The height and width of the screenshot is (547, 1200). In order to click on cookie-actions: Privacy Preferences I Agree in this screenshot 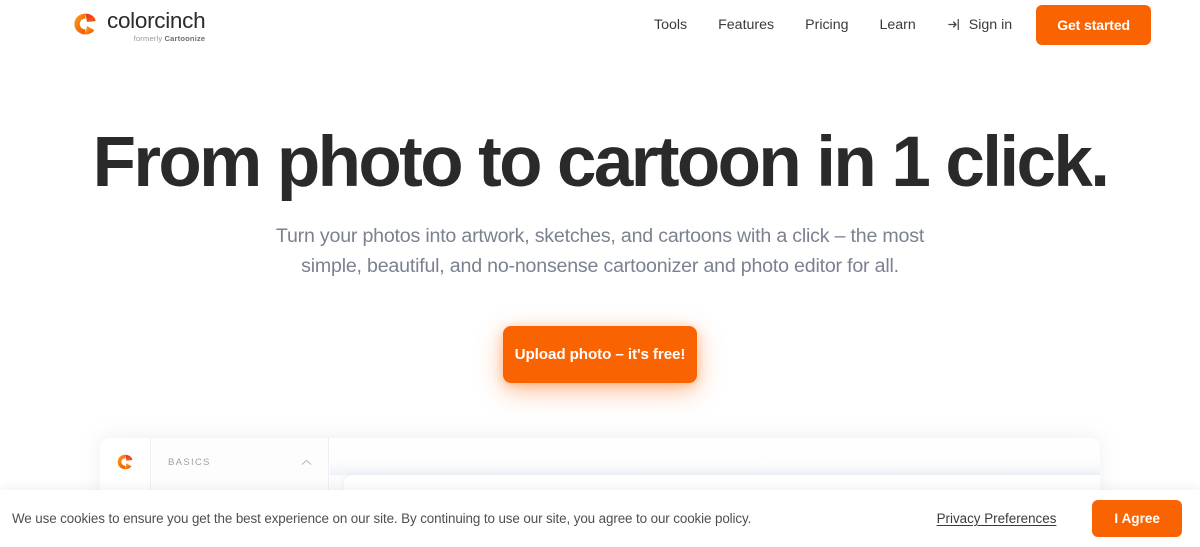, I will do `click(1059, 518)`.